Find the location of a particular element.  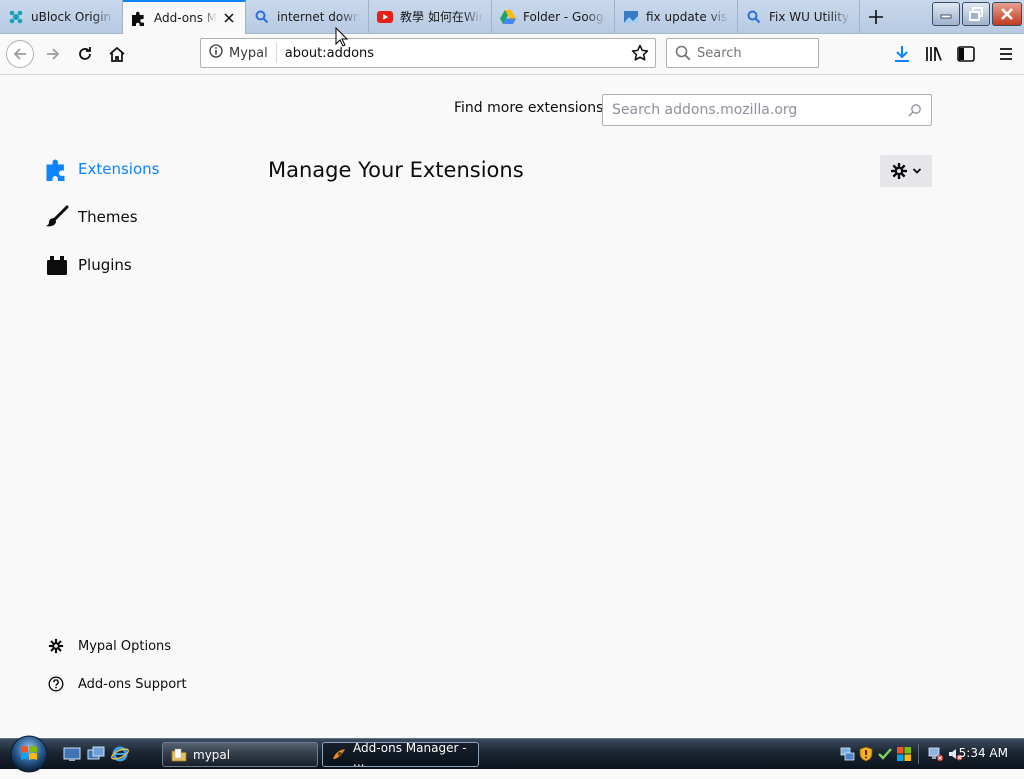

category-plugins: Plugins is located at coordinates (88, 265).